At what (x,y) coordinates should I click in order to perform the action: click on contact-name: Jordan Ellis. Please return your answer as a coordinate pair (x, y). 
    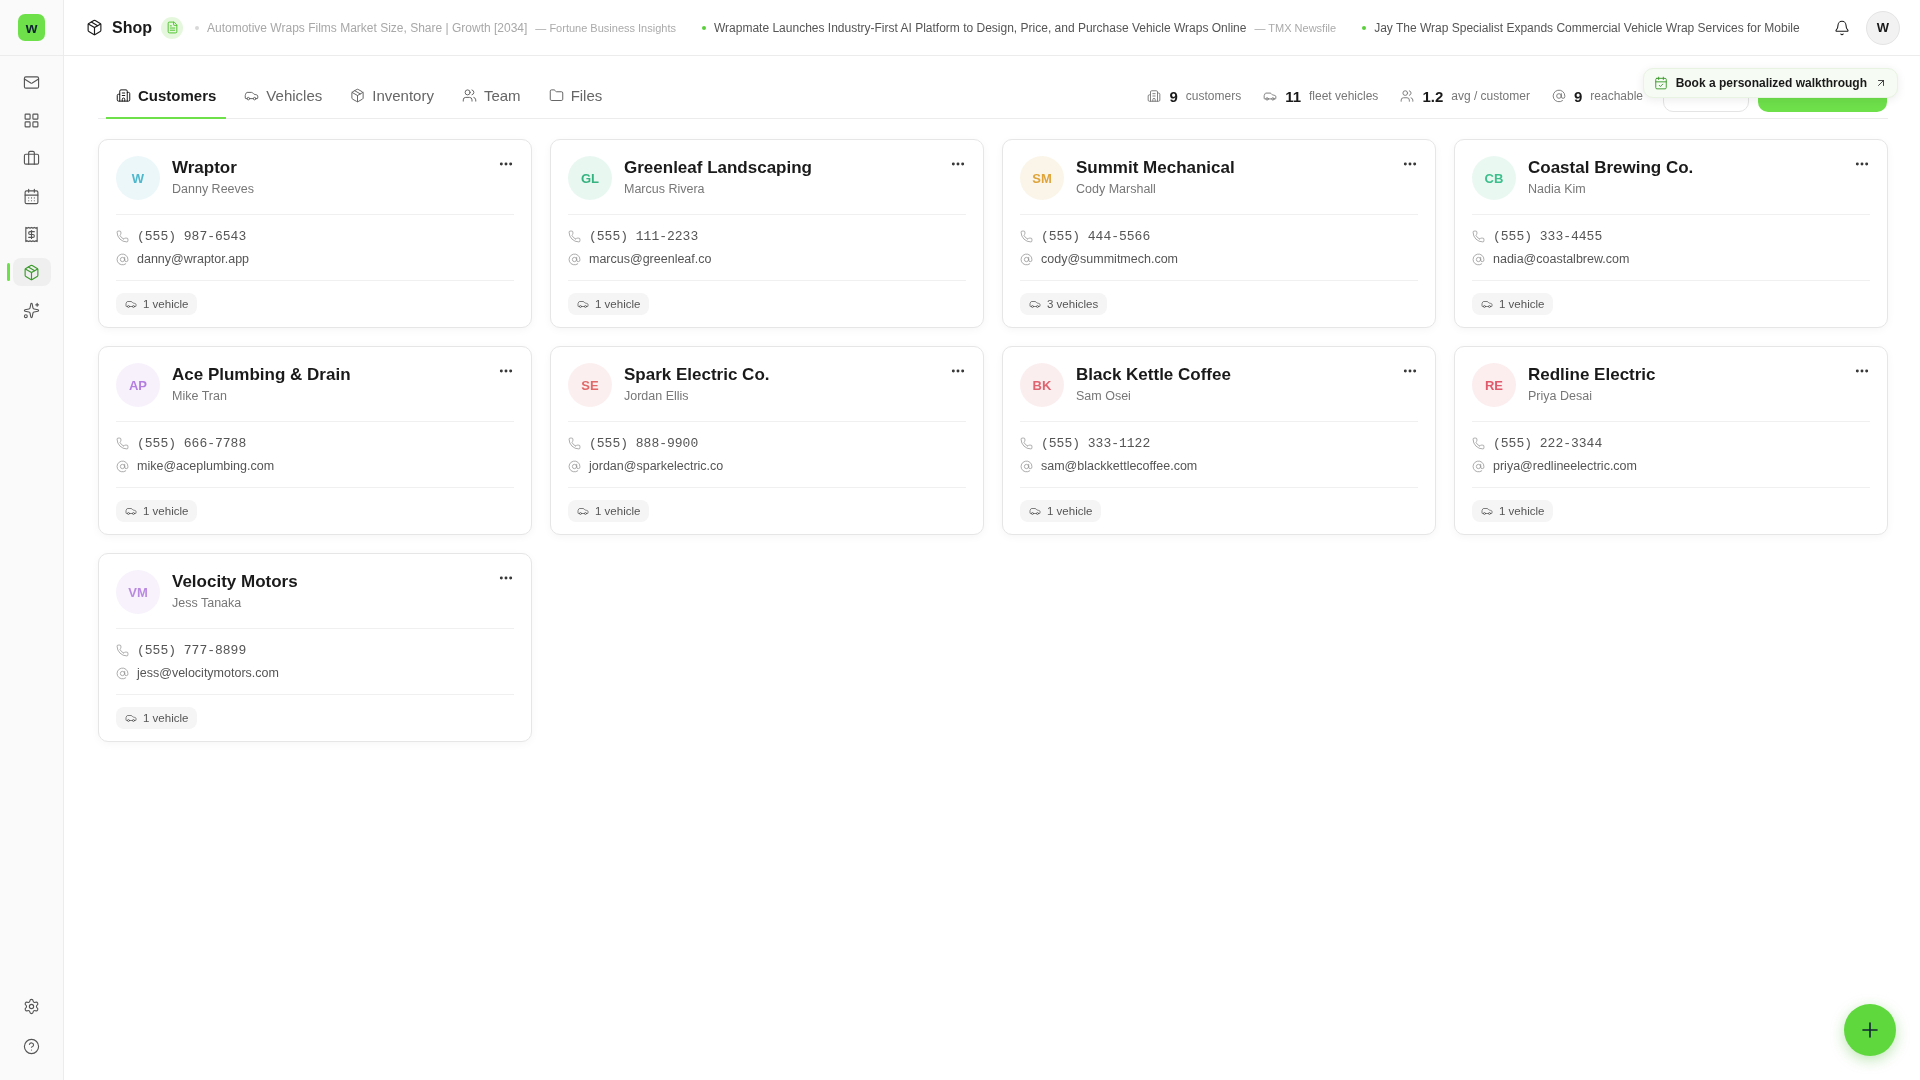
    Looking at the image, I should click on (657, 396).